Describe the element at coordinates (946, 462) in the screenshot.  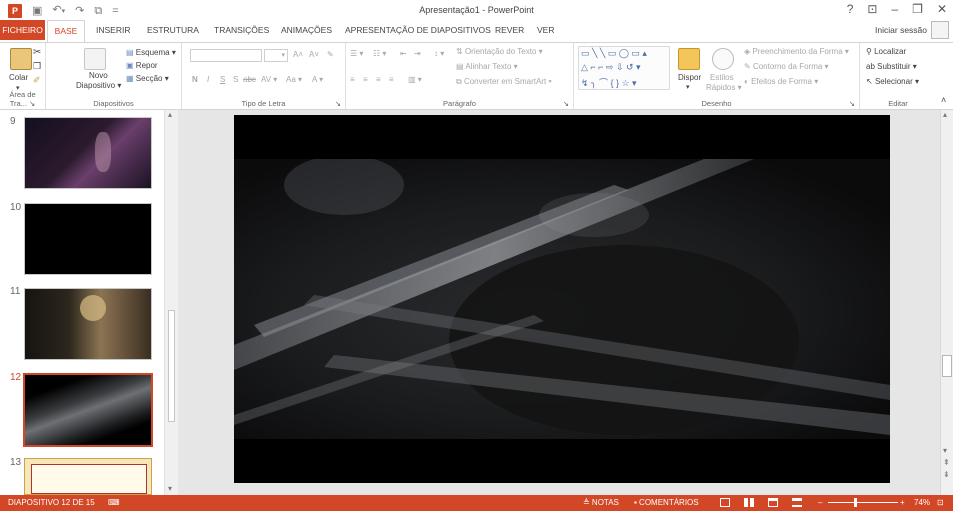
I see `previous-slide-icon: ⇞` at that location.